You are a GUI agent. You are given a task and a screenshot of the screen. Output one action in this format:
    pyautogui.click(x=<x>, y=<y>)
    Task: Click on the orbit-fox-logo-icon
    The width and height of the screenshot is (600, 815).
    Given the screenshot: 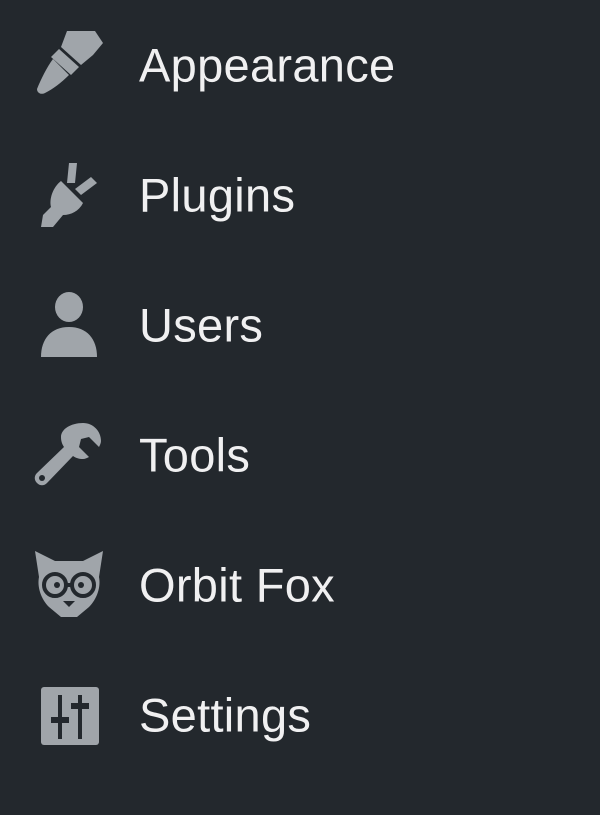 What is the action you would take?
    pyautogui.click(x=69, y=585)
    